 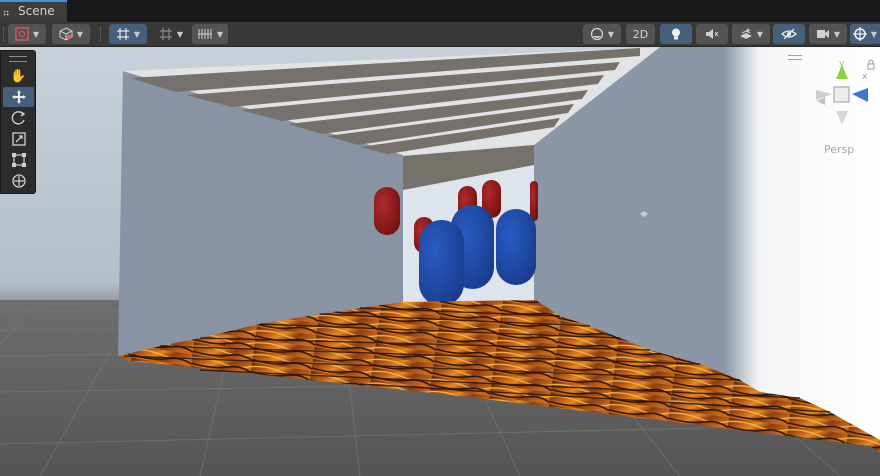 I want to click on lighting-toggle, so click(x=676, y=34).